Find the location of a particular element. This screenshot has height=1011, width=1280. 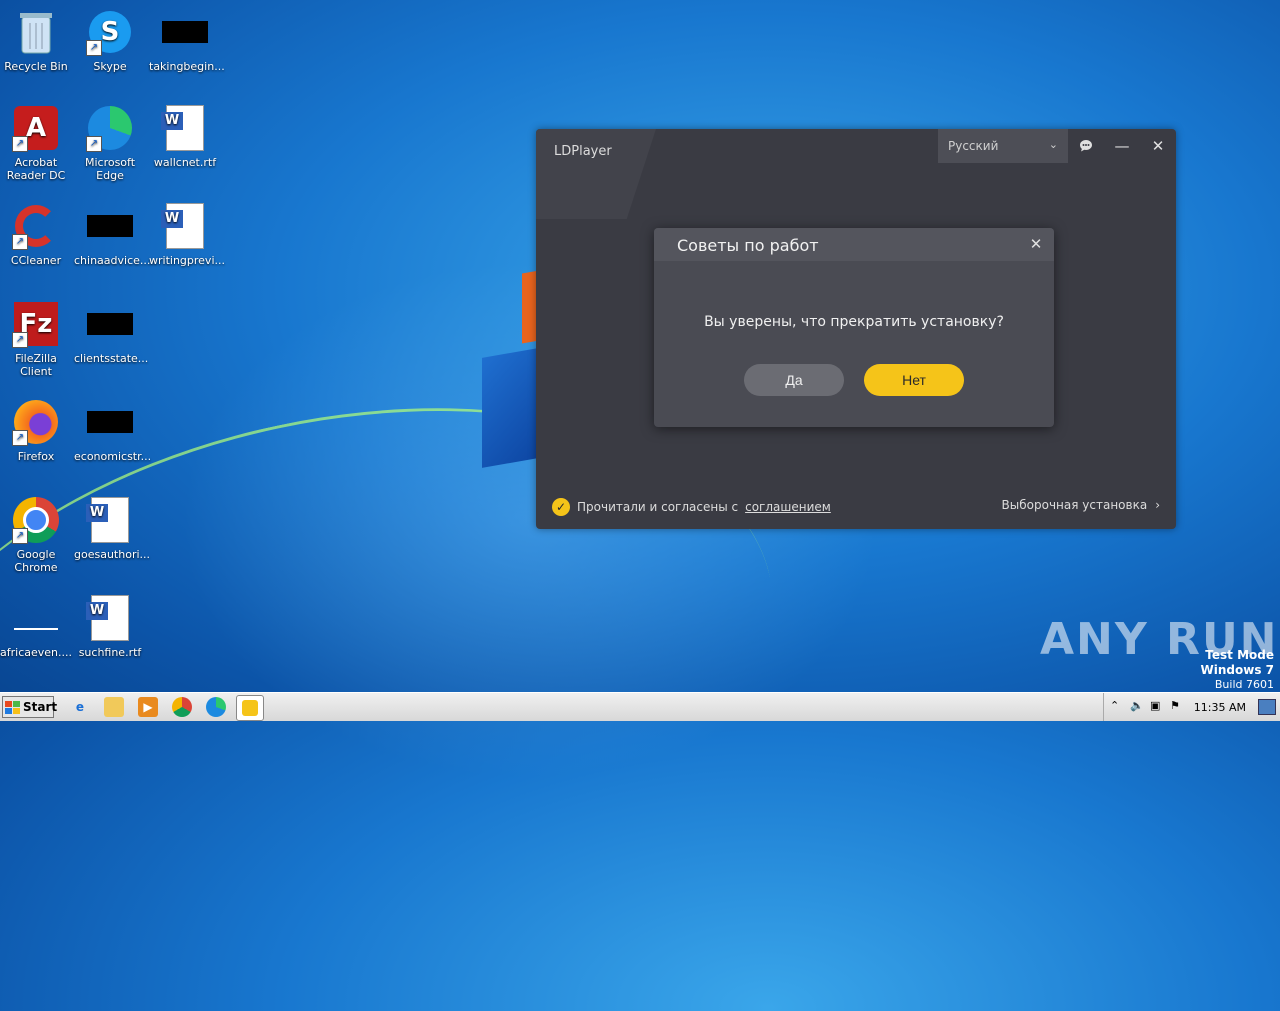

agreement-link: соглашением is located at coordinates (788, 507).